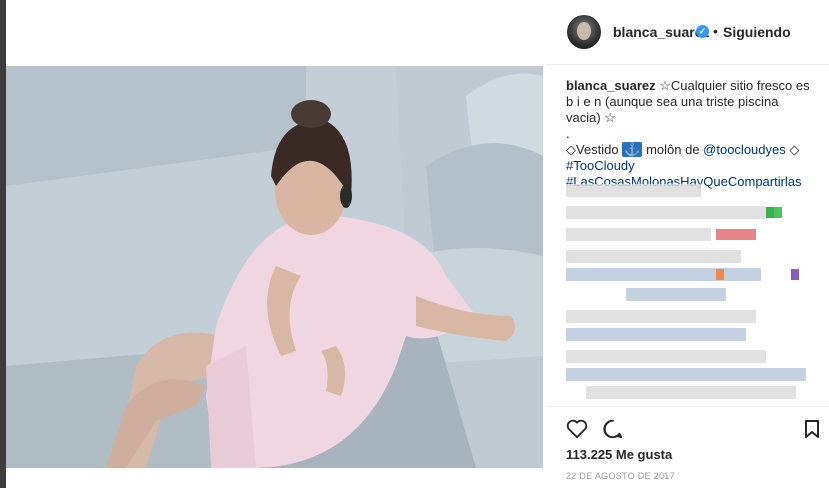  What do you see at coordinates (792, 149) in the screenshot?
I see `caption-dress-suffix: ◇` at bounding box center [792, 149].